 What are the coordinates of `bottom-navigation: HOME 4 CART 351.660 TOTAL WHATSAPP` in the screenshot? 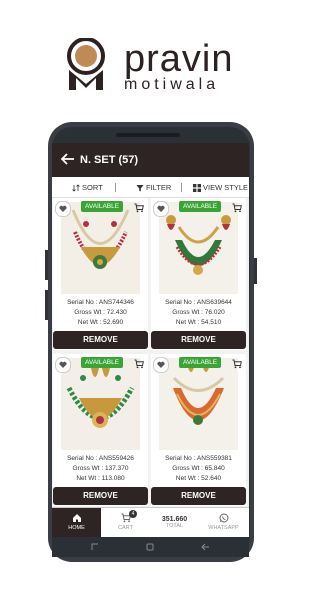 It's located at (150, 522).